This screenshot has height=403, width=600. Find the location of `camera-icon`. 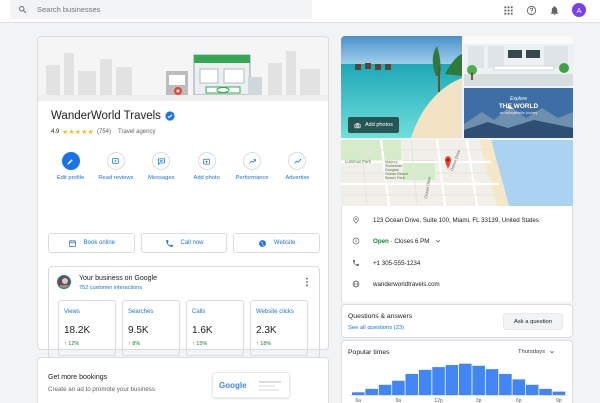

camera-icon is located at coordinates (357, 125).